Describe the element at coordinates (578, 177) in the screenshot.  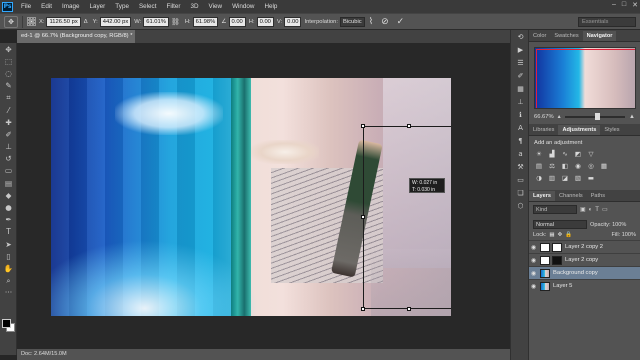
I see `selective-color-icon: ▧` at that location.